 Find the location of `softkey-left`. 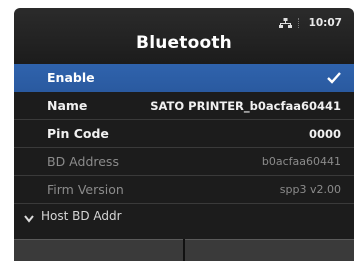

softkey-left is located at coordinates (98, 250).